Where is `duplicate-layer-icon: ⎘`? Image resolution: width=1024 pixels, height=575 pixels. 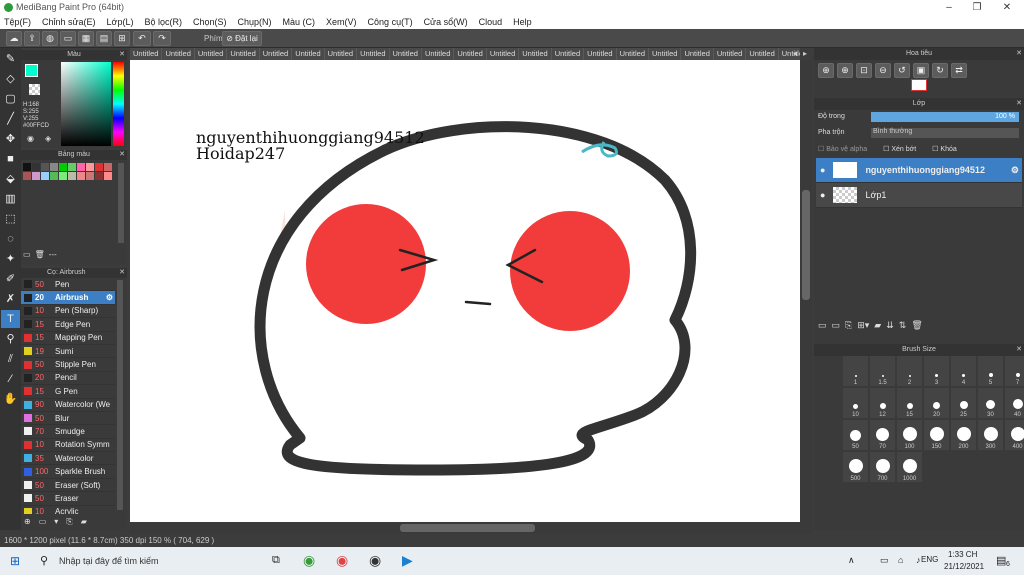
duplicate-layer-icon: ⎘ is located at coordinates (848, 325).